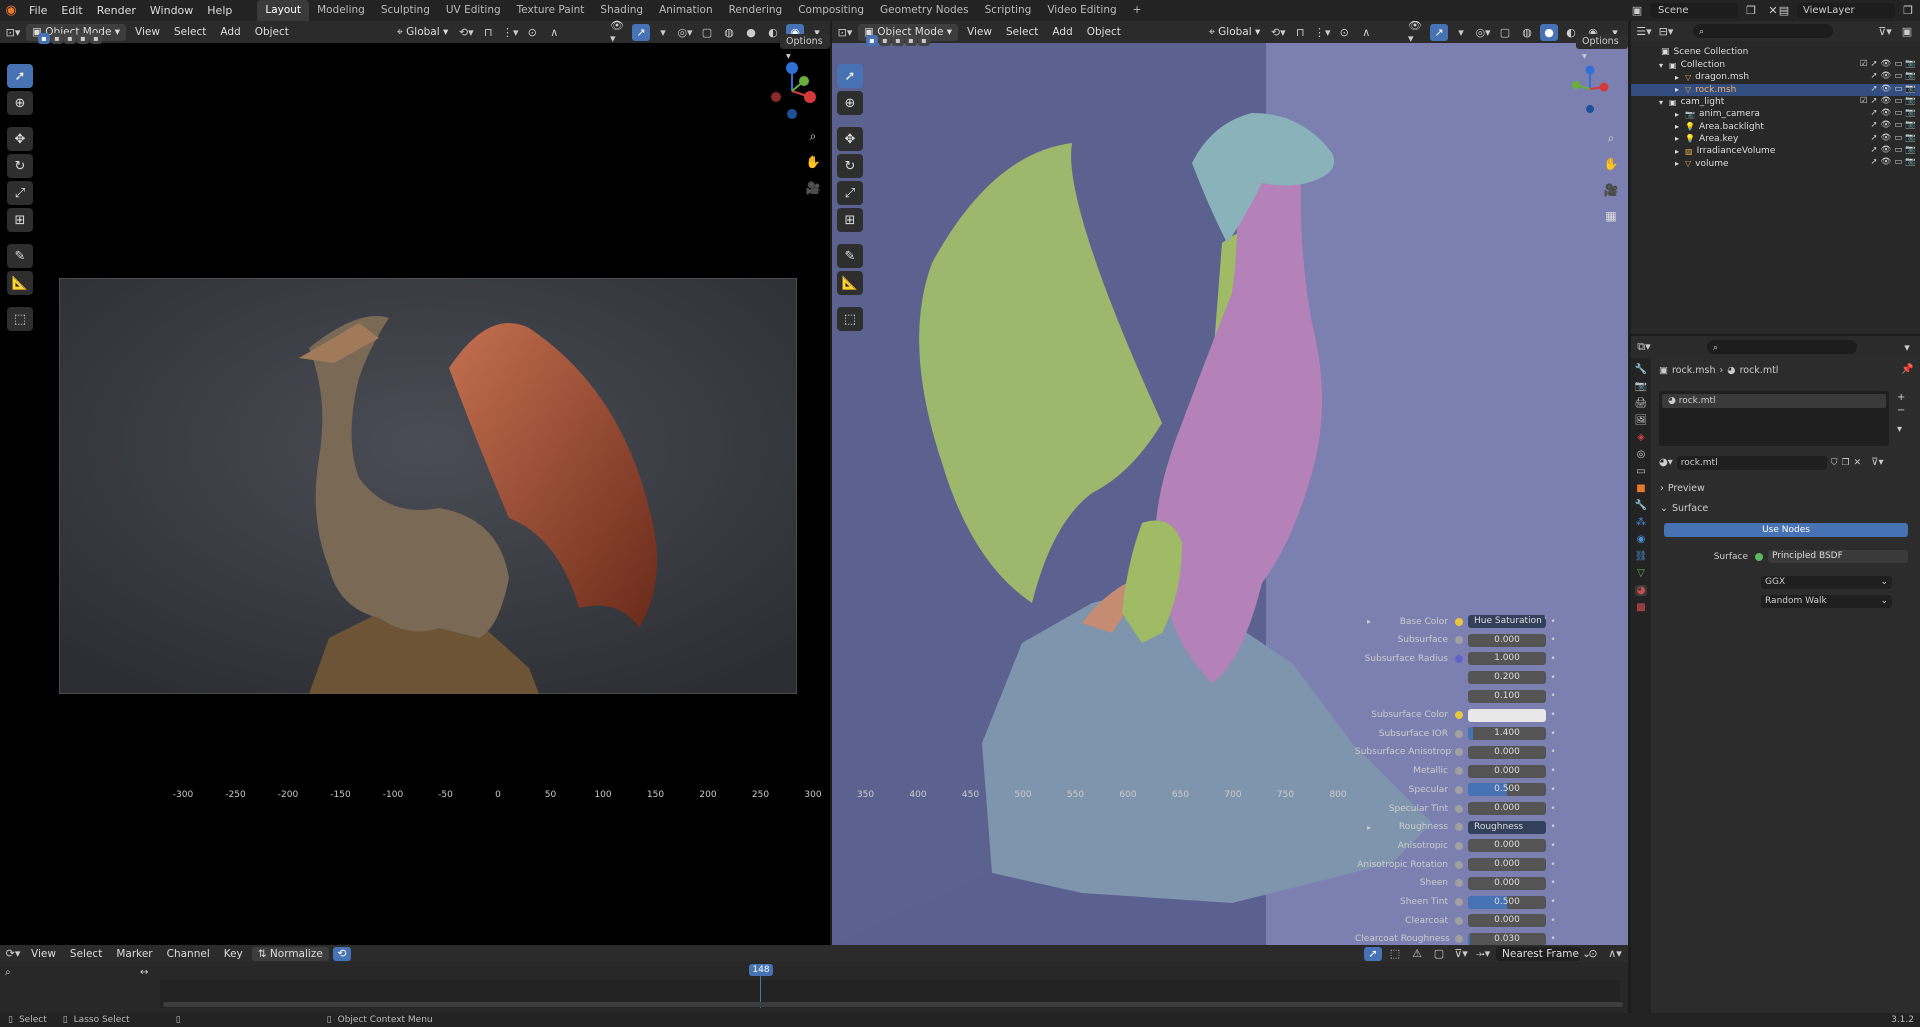 Image resolution: width=1920 pixels, height=1027 pixels. Describe the element at coordinates (850, 166) in the screenshot. I see `right-rotate-tool-icon: ↻` at that location.